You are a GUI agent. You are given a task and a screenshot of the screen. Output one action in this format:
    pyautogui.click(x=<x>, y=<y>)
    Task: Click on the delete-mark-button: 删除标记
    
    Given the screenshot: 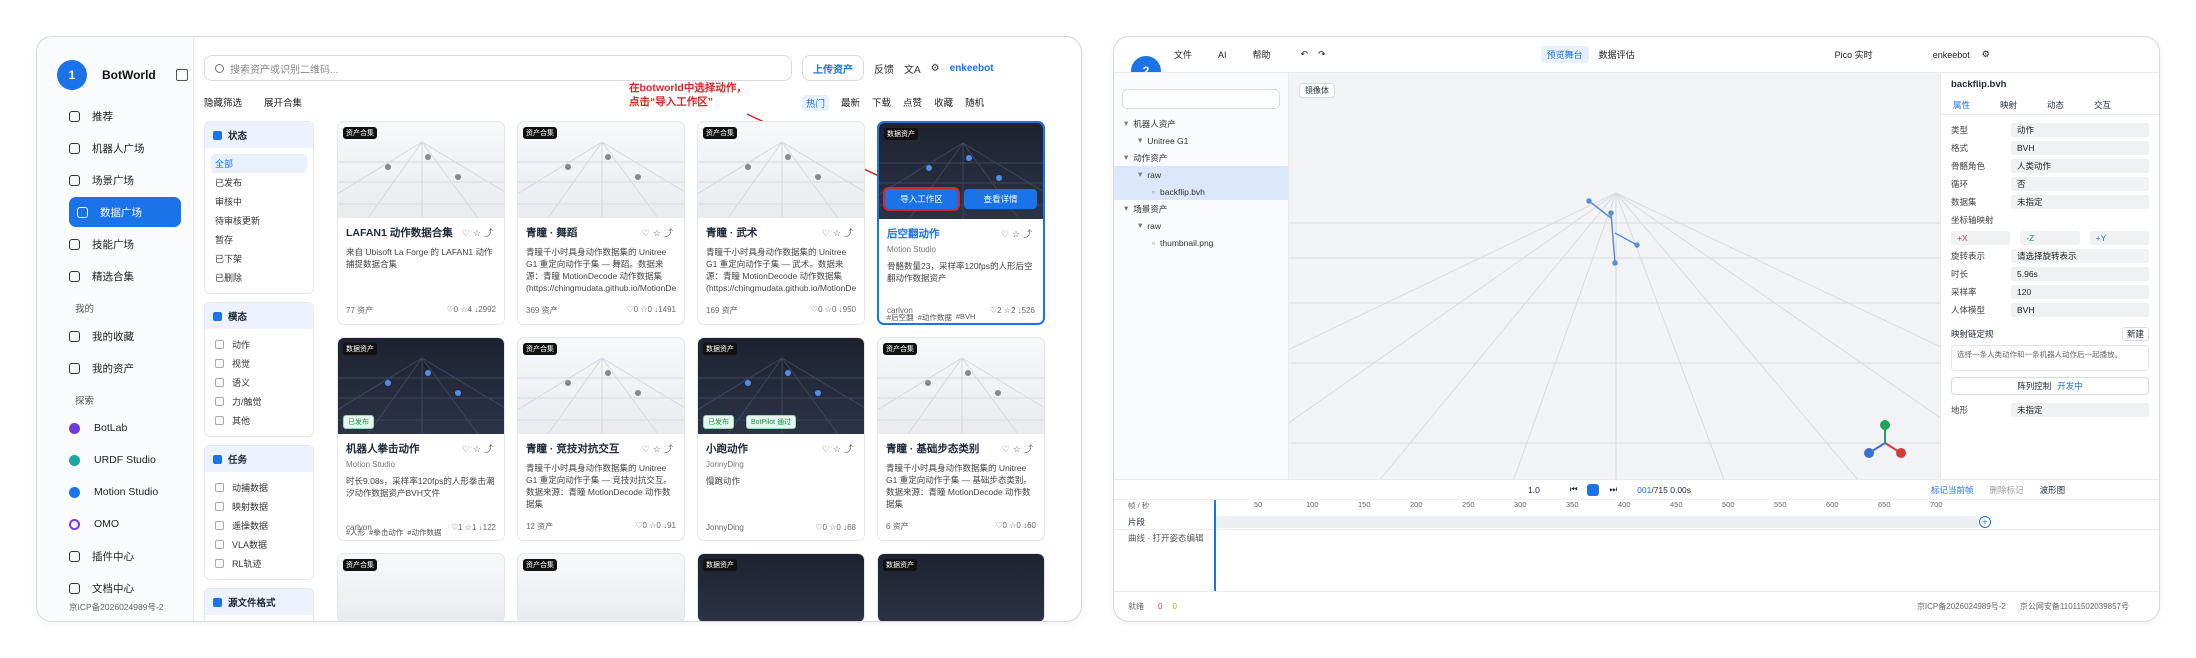 What is the action you would take?
    pyautogui.click(x=2007, y=490)
    